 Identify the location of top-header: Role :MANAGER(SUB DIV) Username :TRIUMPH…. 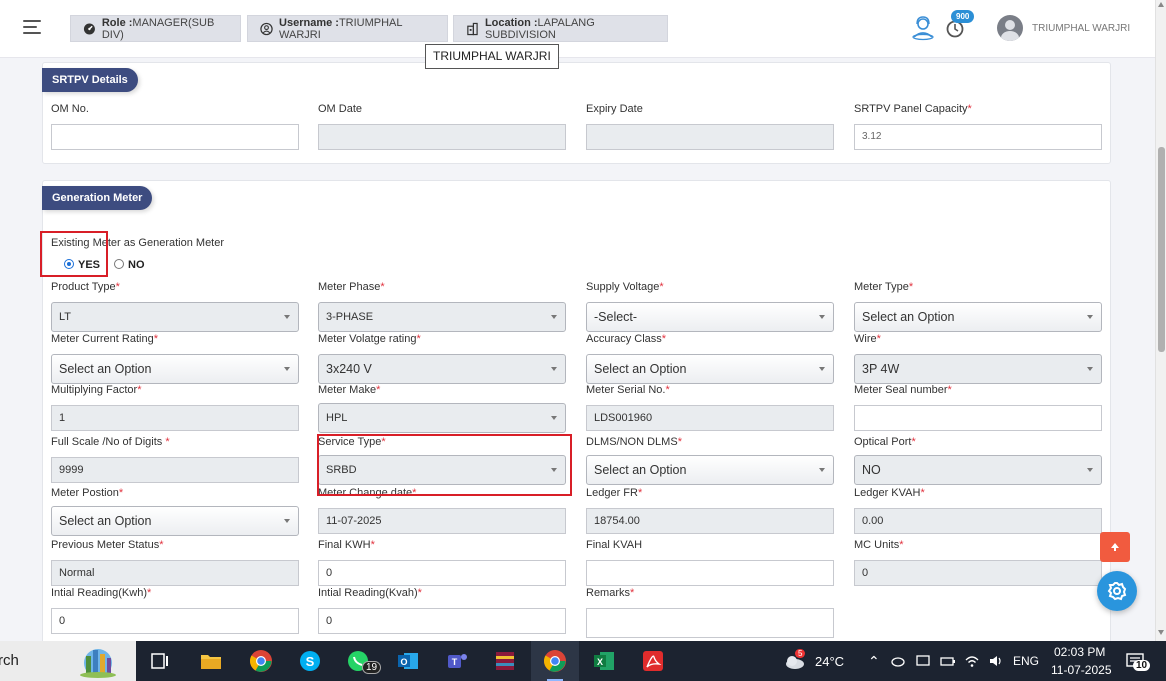
(577, 29).